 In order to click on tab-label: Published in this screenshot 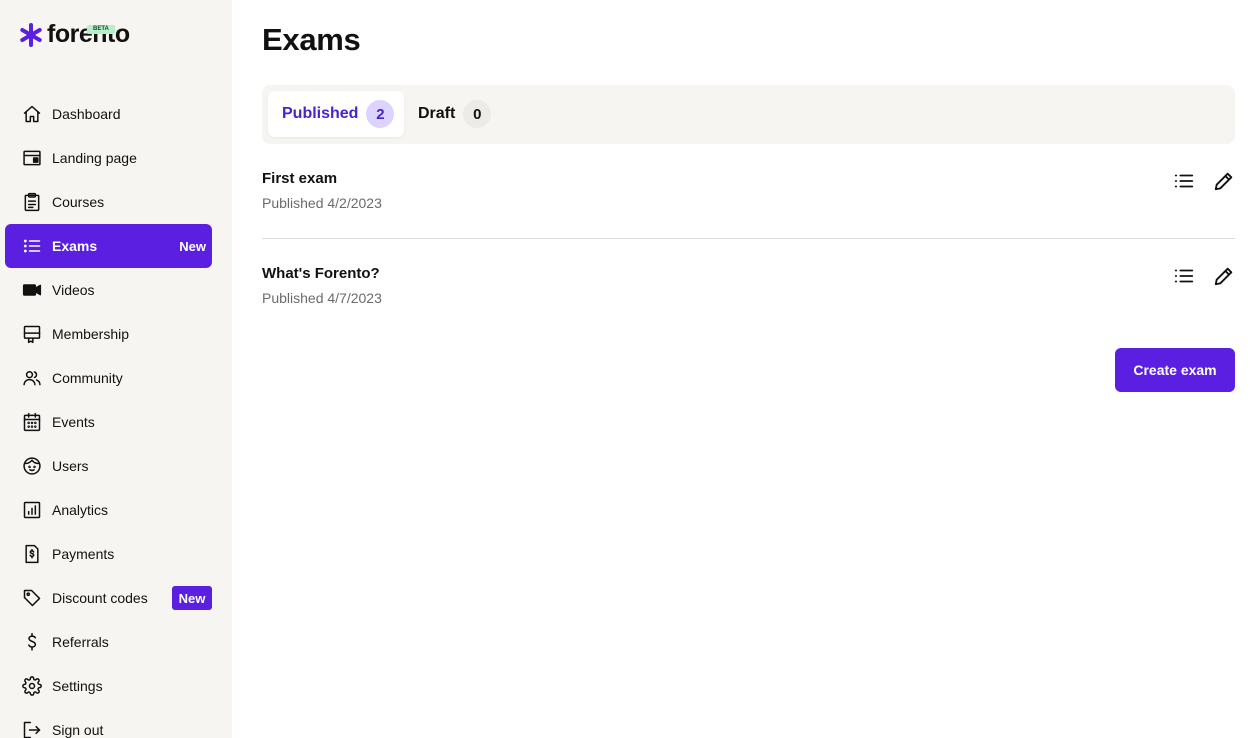, I will do `click(320, 113)`.